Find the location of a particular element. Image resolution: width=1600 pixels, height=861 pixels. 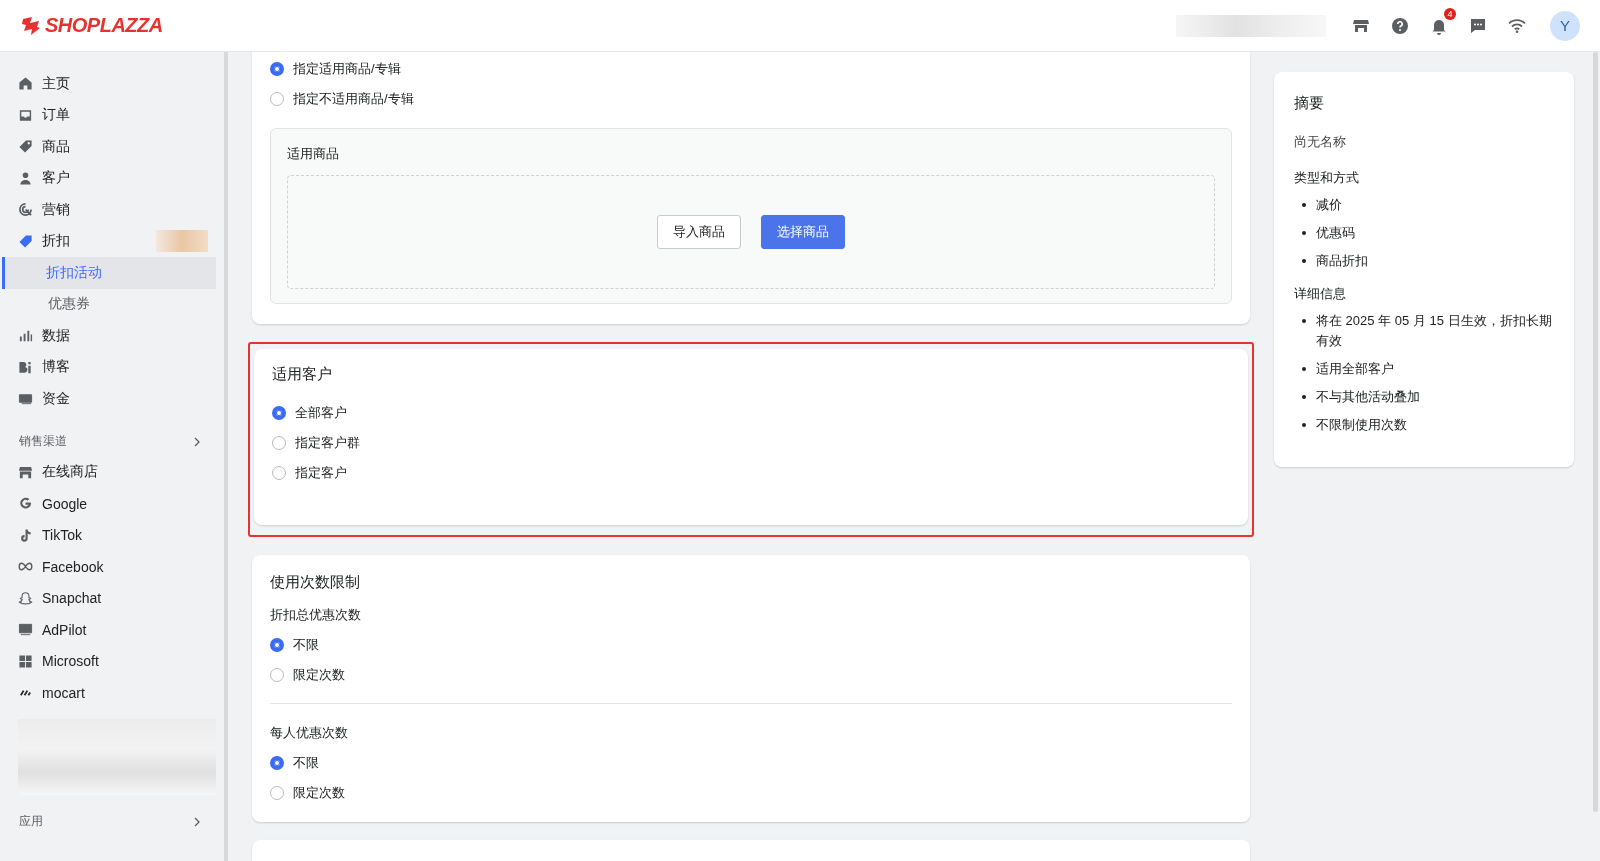

home-icon is located at coordinates (25, 84).